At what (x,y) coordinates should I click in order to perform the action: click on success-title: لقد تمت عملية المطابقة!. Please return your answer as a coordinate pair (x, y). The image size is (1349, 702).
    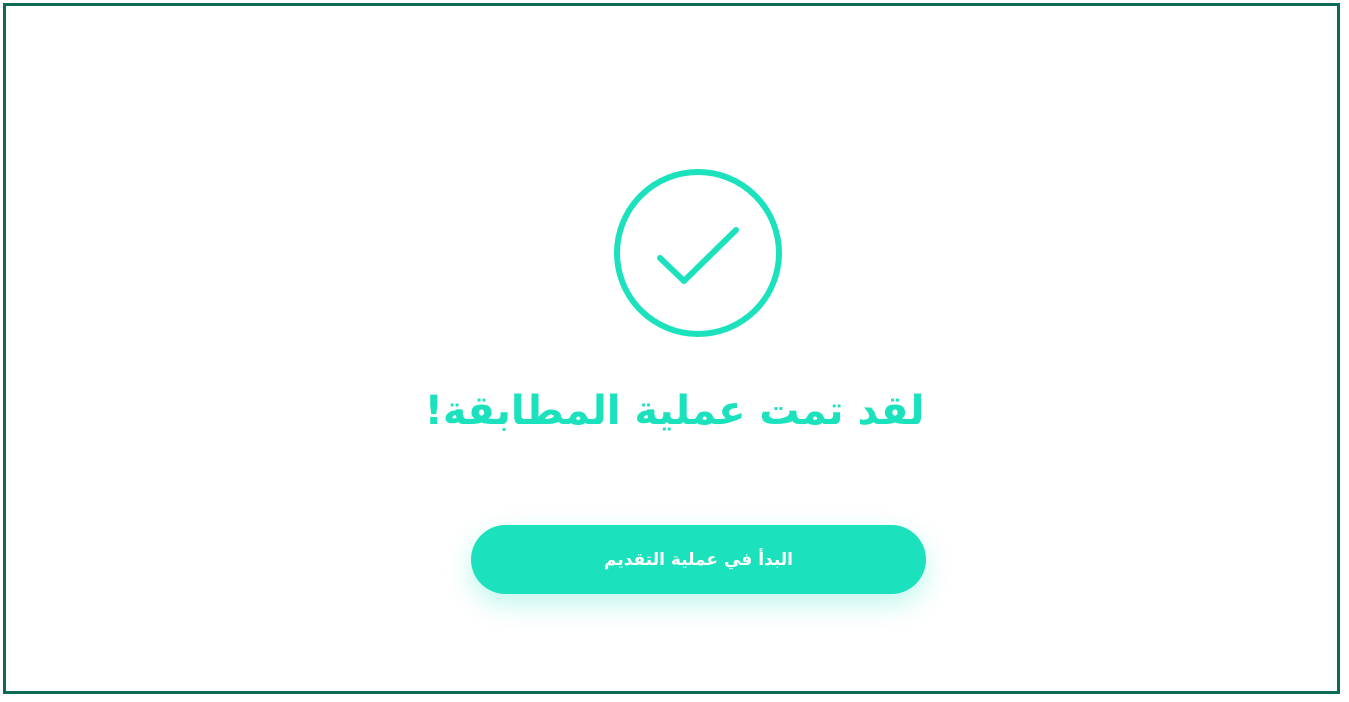
    Looking at the image, I should click on (674, 411).